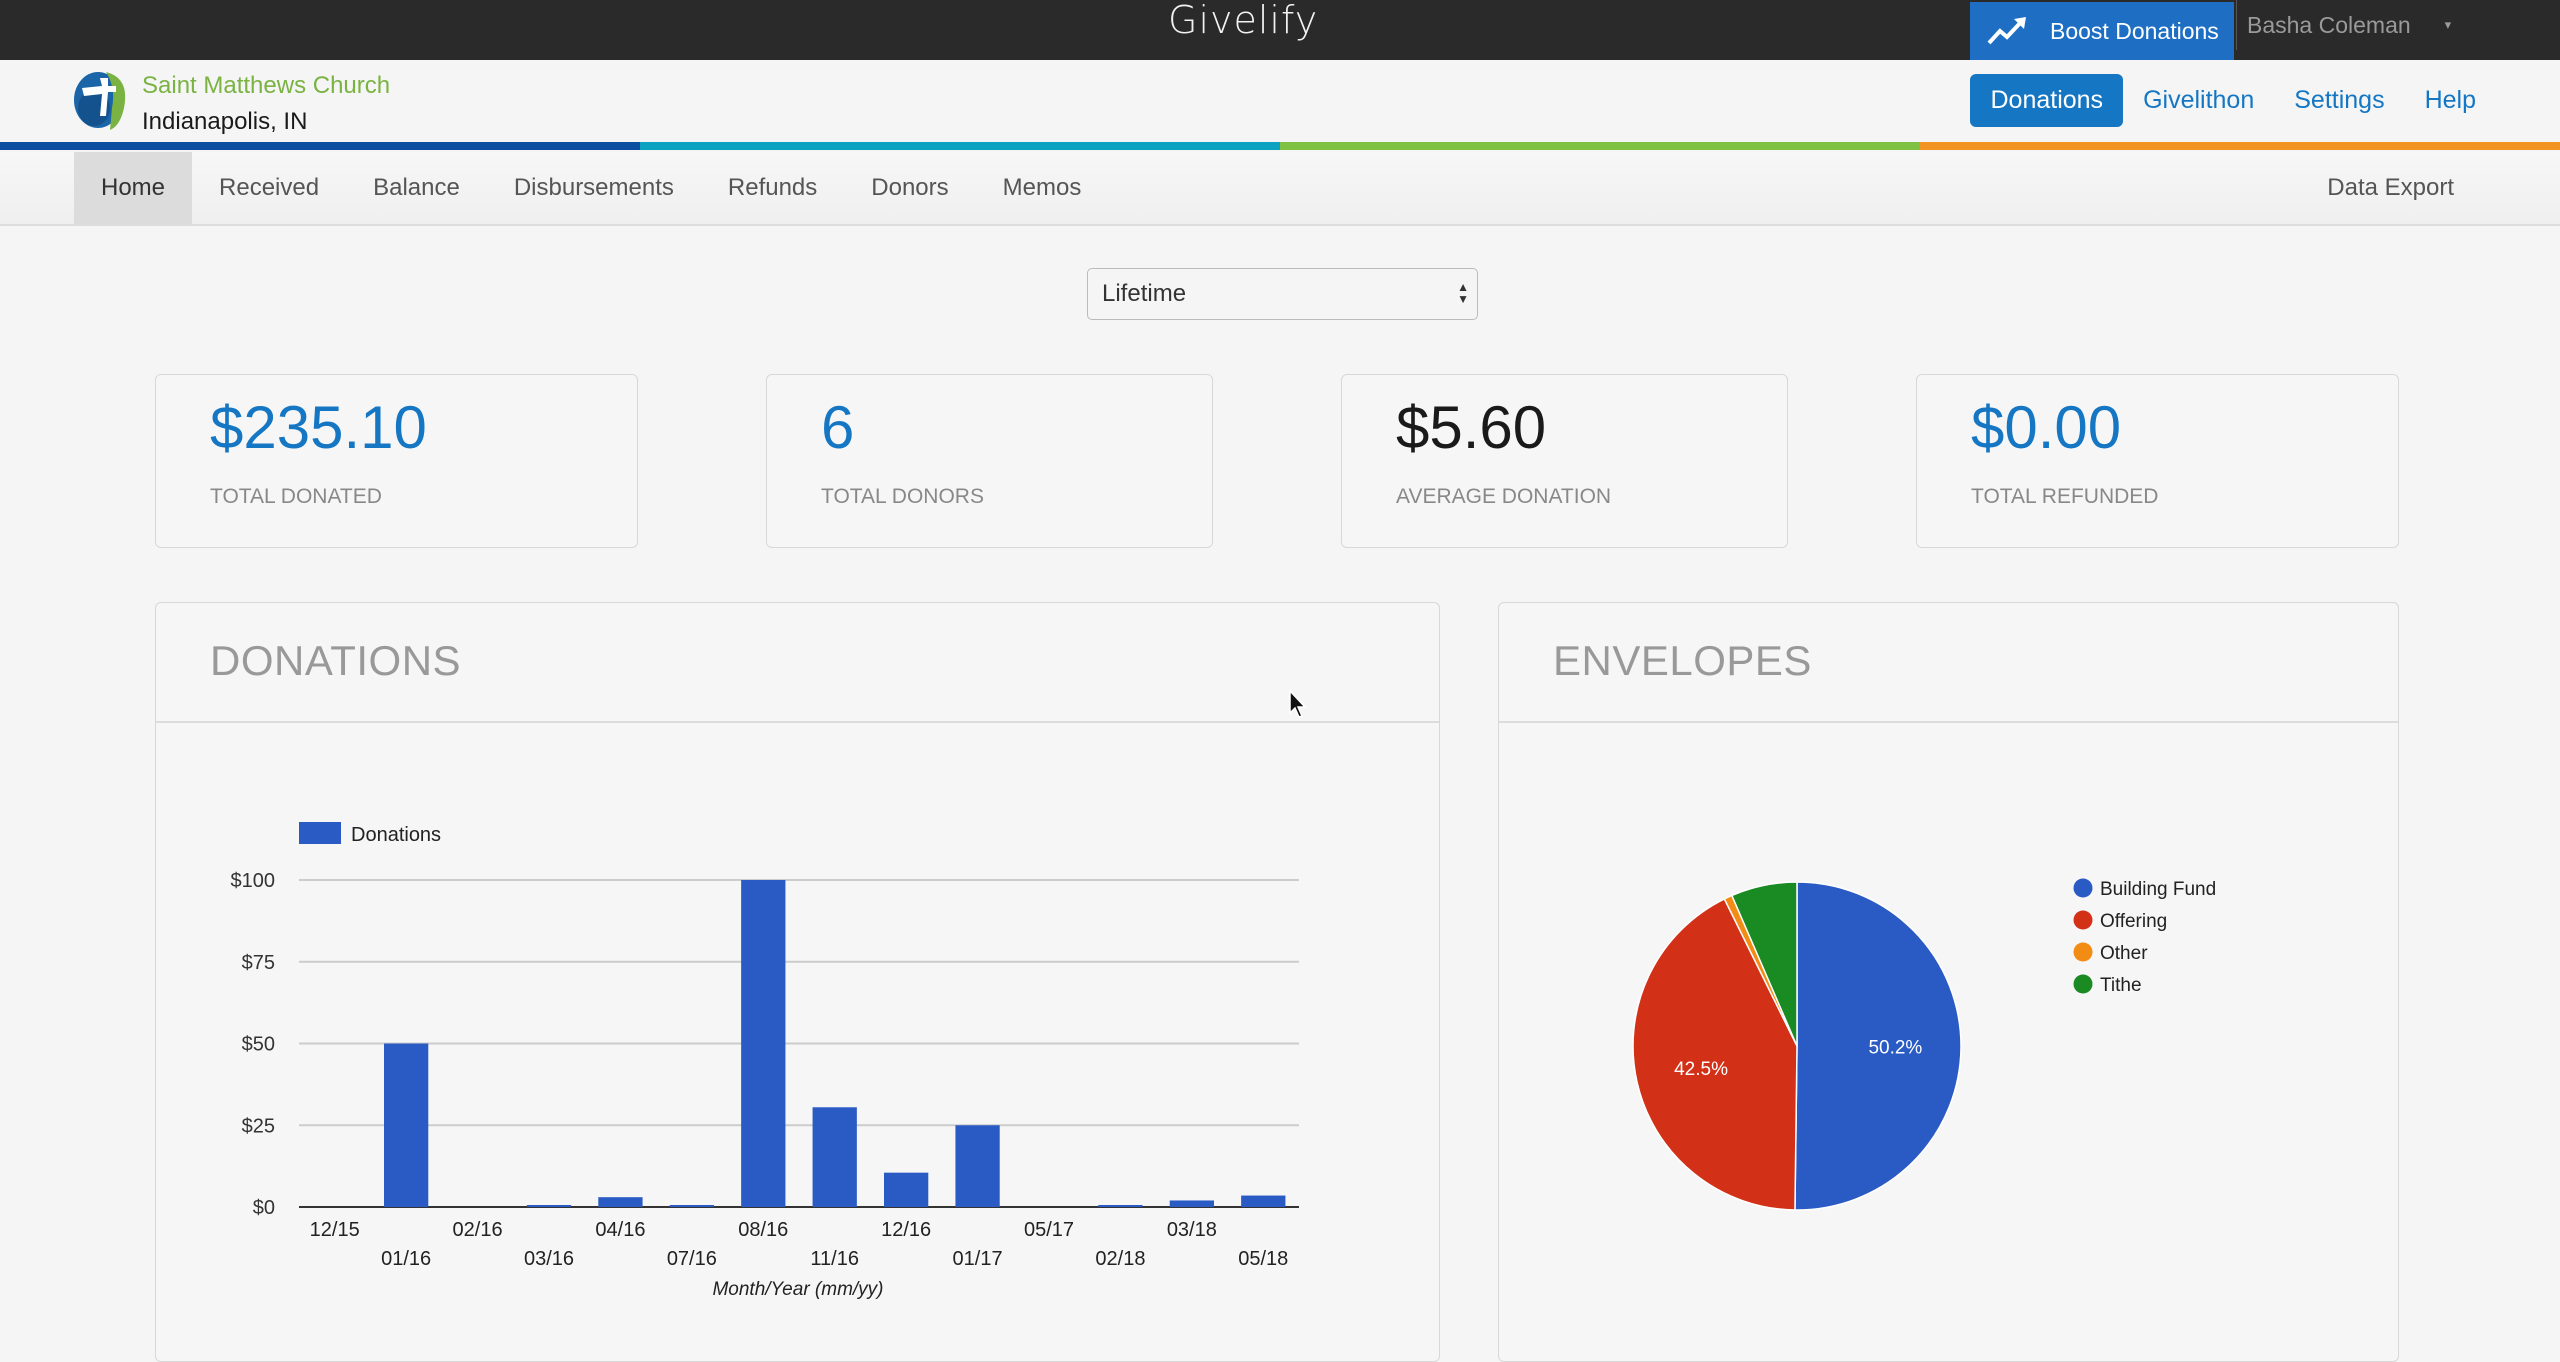 The image size is (2560, 1362). I want to click on stat-value: $5.60, so click(1471, 427).